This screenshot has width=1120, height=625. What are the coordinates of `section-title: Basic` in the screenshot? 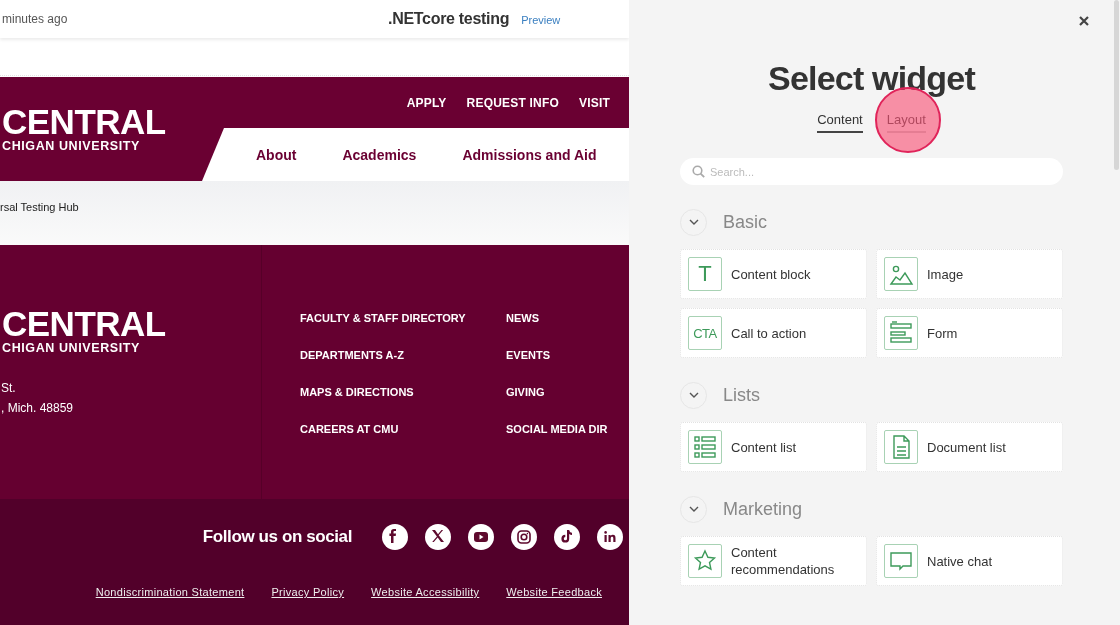 It's located at (745, 222).